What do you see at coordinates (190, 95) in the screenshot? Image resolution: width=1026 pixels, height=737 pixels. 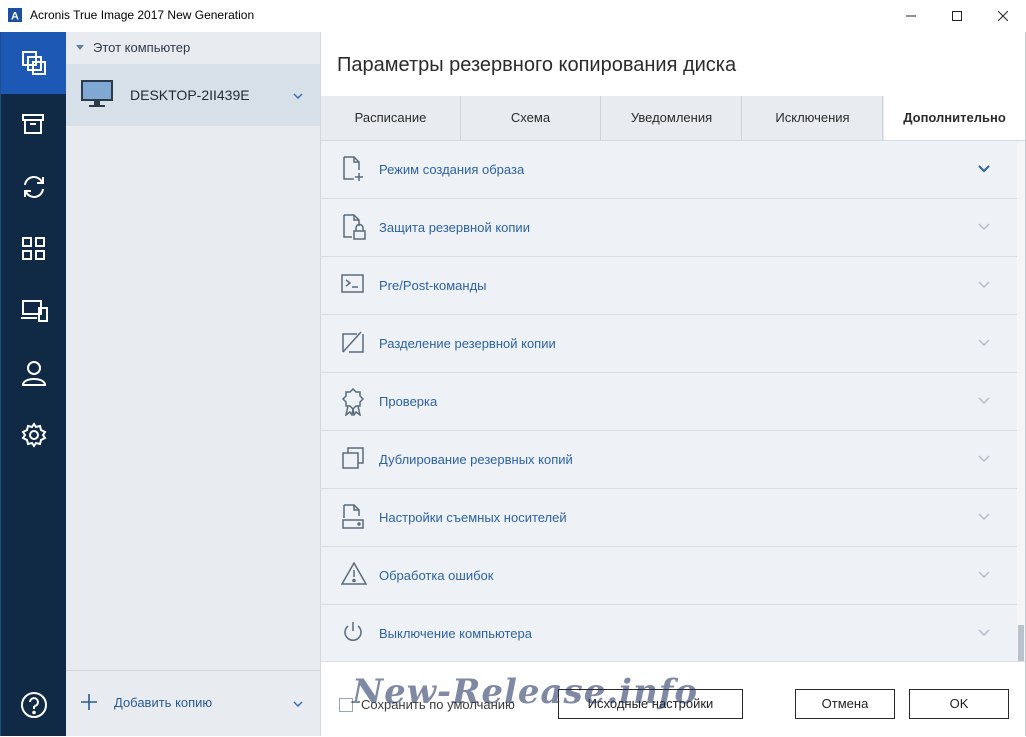 I see `sidebar-item-label: DESKTOP-2II439E` at bounding box center [190, 95].